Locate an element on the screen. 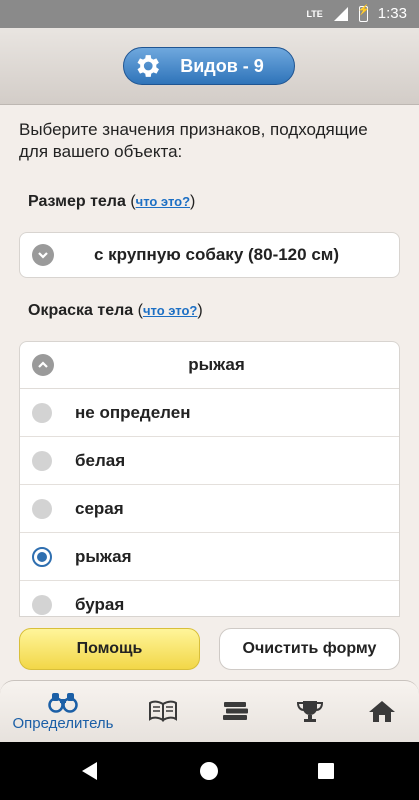 The image size is (419, 800). body-size-value: с крупную собаку (80-120 см) is located at coordinates (216, 254).